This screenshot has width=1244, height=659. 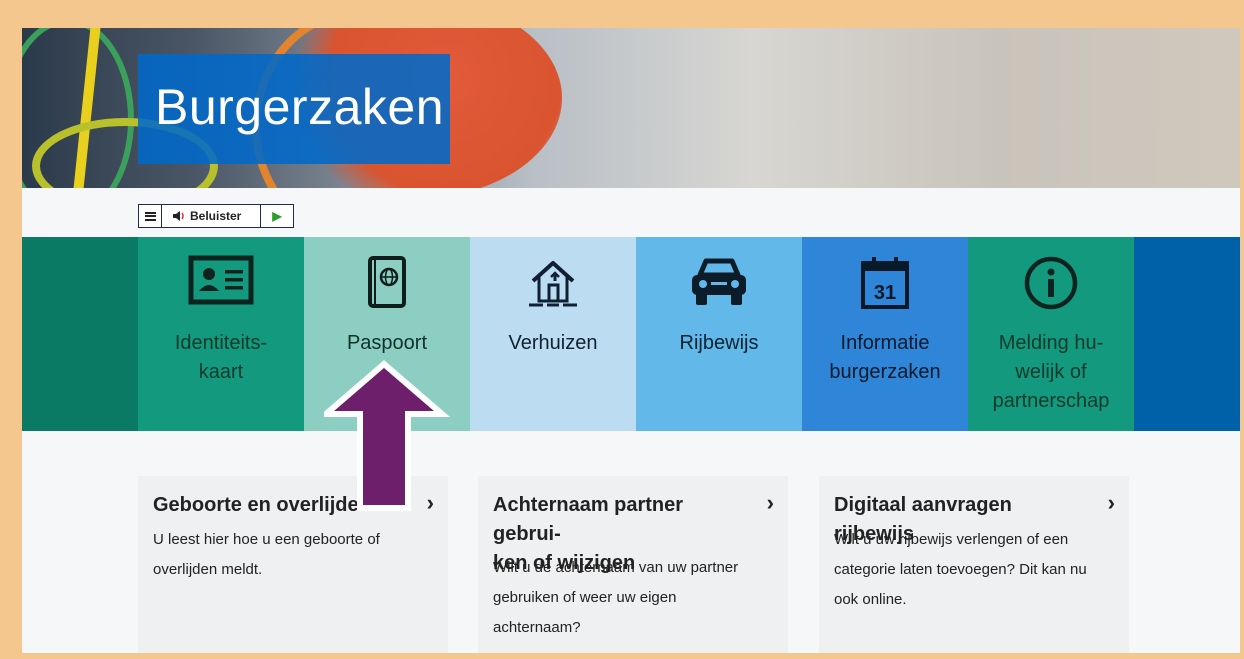 I want to click on tile-label: Melding hu- welijk of partnerschap, so click(x=1051, y=372).